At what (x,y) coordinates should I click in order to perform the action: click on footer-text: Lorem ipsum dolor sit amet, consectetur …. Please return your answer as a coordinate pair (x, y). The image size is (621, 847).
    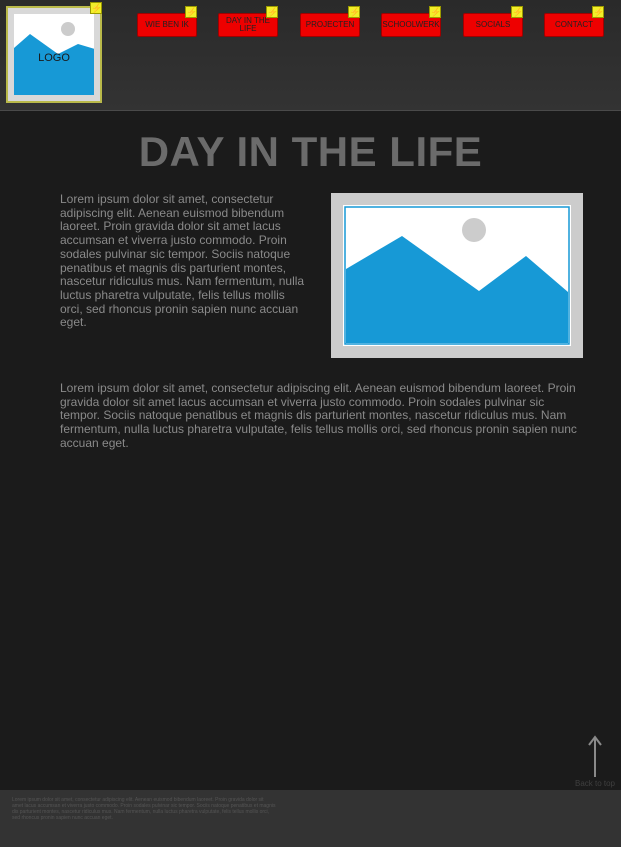
    Looking at the image, I should click on (144, 809).